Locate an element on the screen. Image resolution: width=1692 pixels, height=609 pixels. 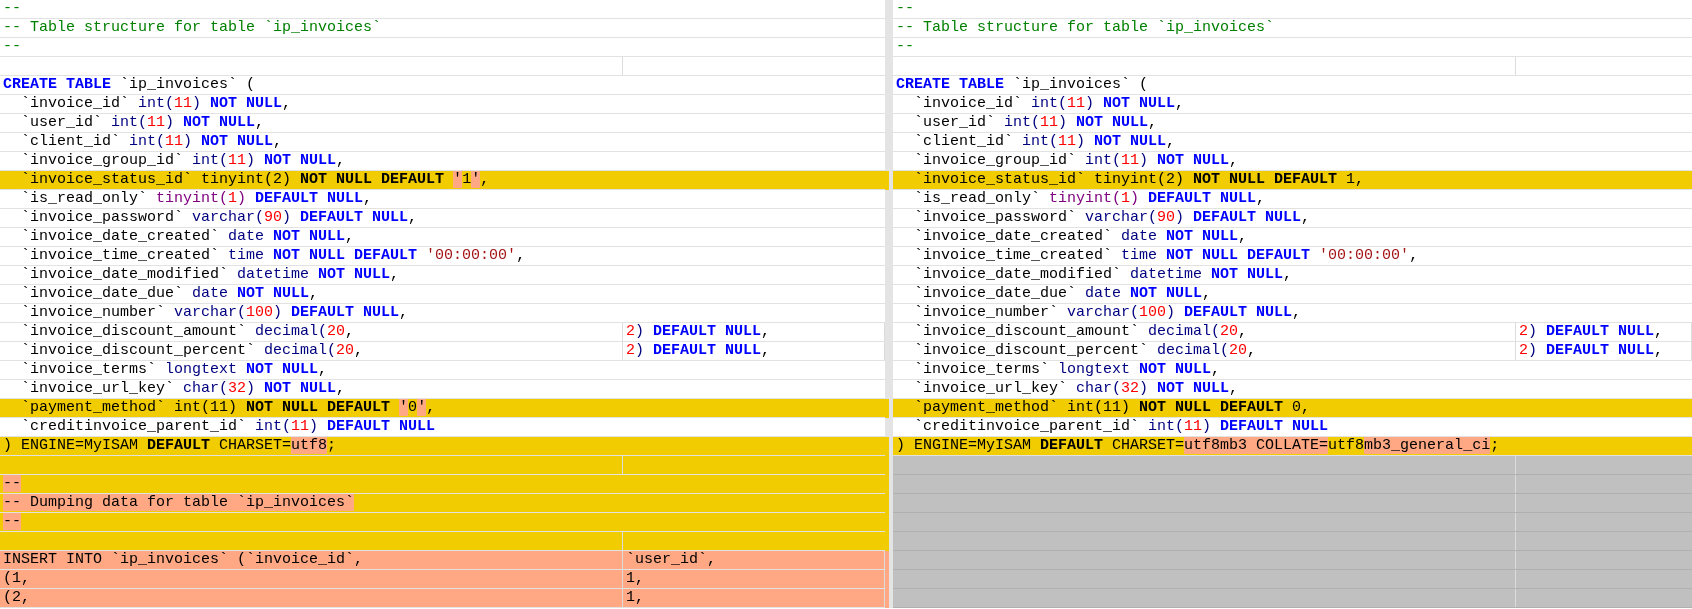
code-cell: (1, is located at coordinates (311, 579).